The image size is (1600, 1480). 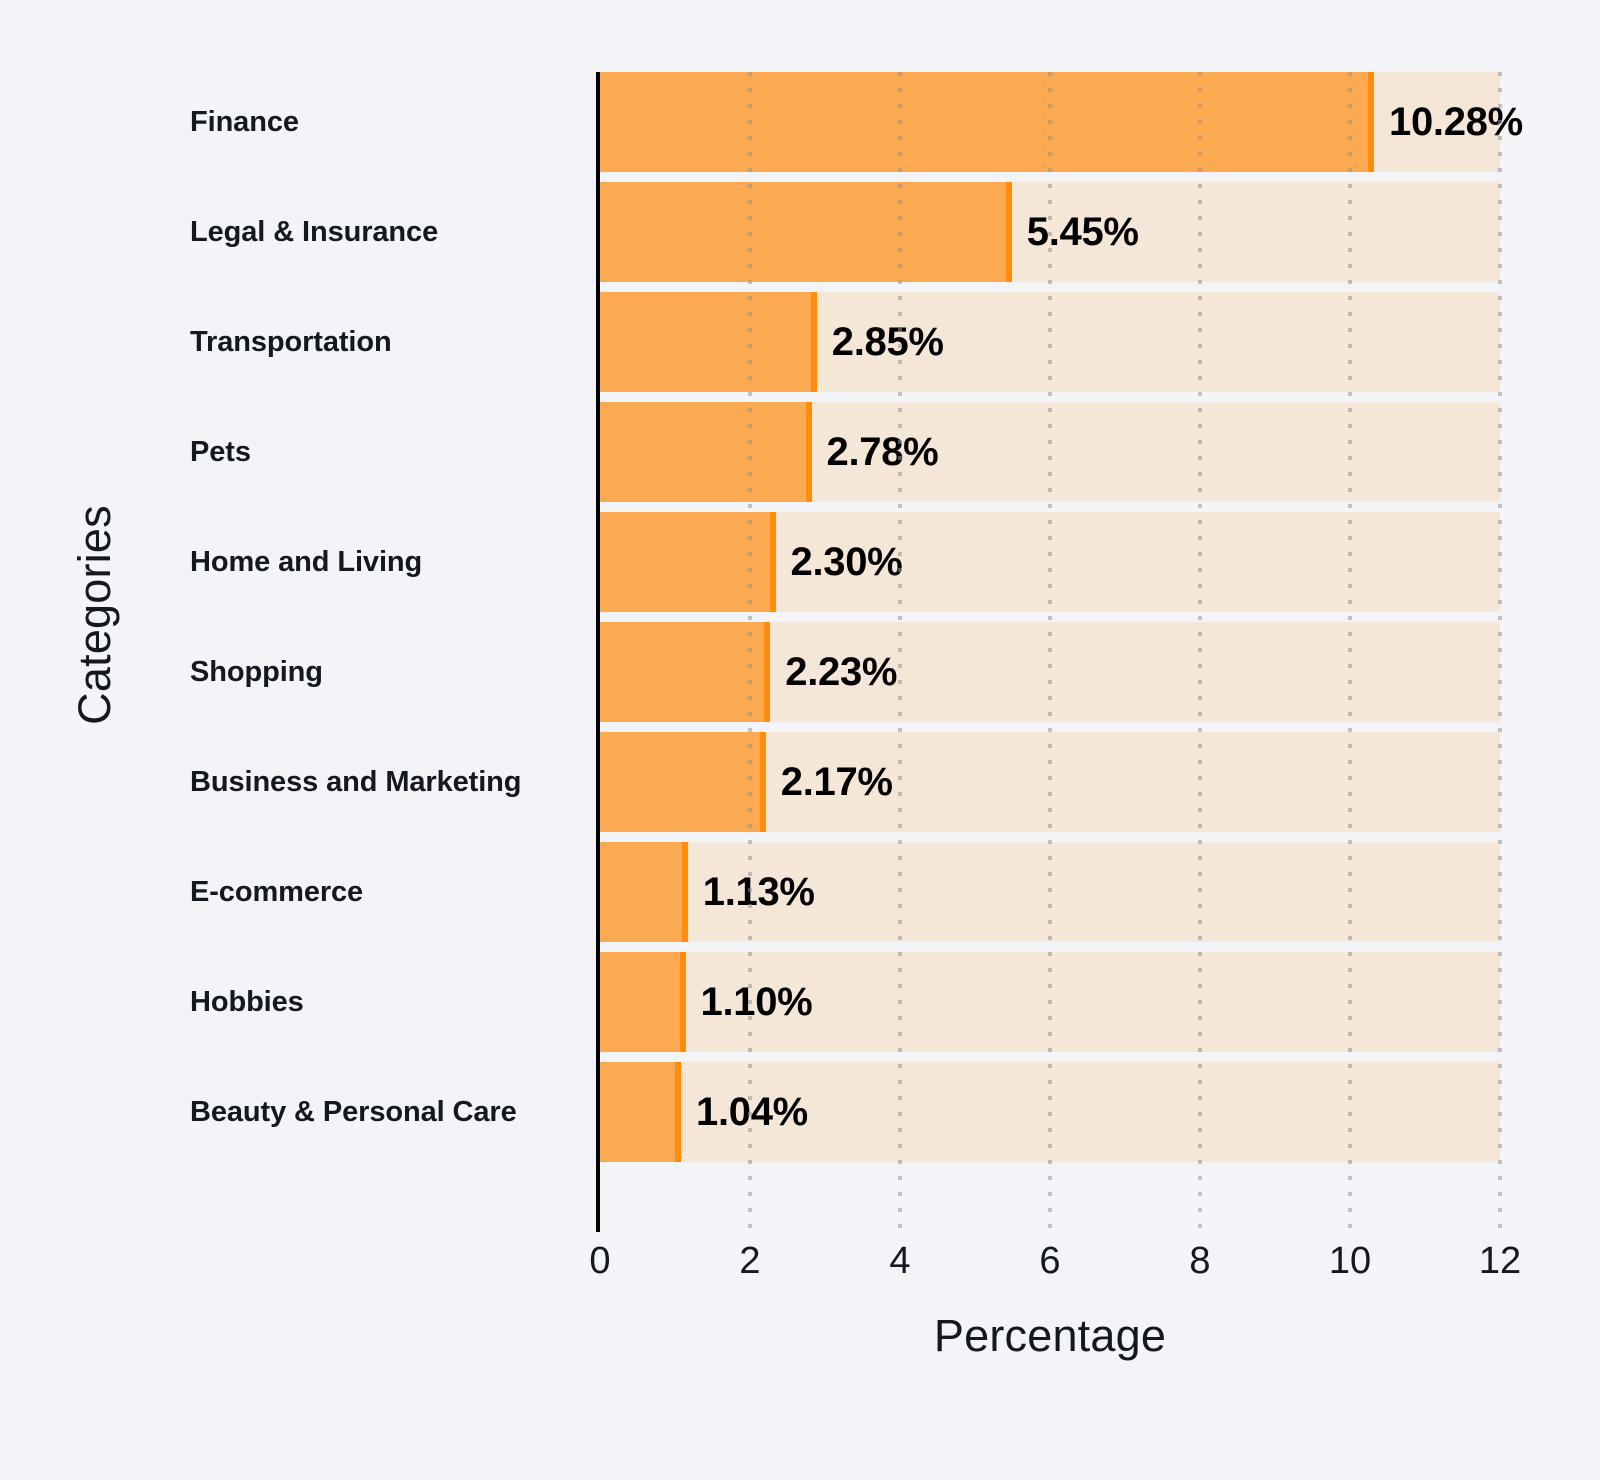 I want to click on y-axis-tick-label: Hobbies, so click(x=247, y=1001).